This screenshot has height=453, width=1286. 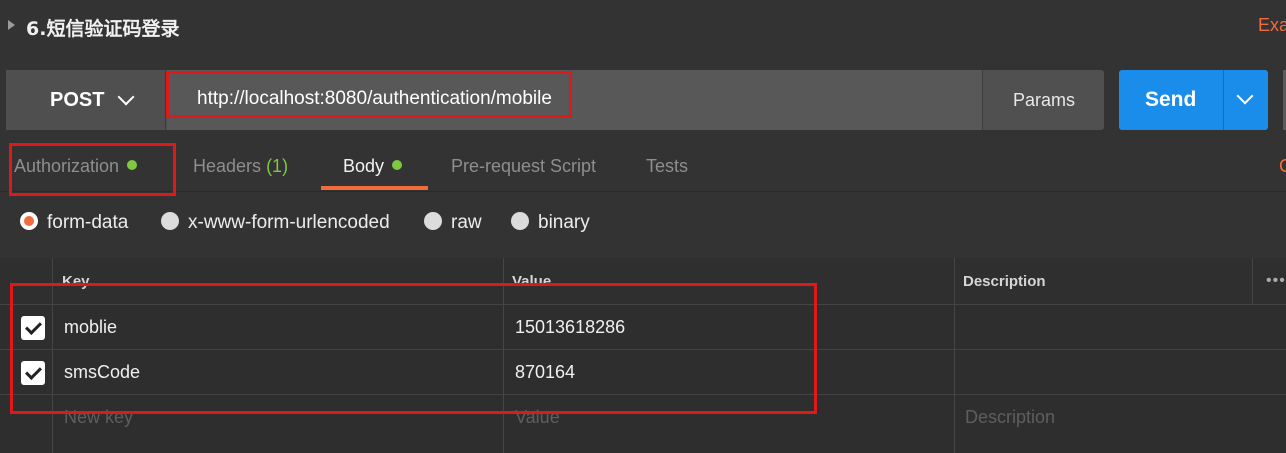 What do you see at coordinates (102, 27) in the screenshot?
I see `request-name: 6.短信验证码登录` at bounding box center [102, 27].